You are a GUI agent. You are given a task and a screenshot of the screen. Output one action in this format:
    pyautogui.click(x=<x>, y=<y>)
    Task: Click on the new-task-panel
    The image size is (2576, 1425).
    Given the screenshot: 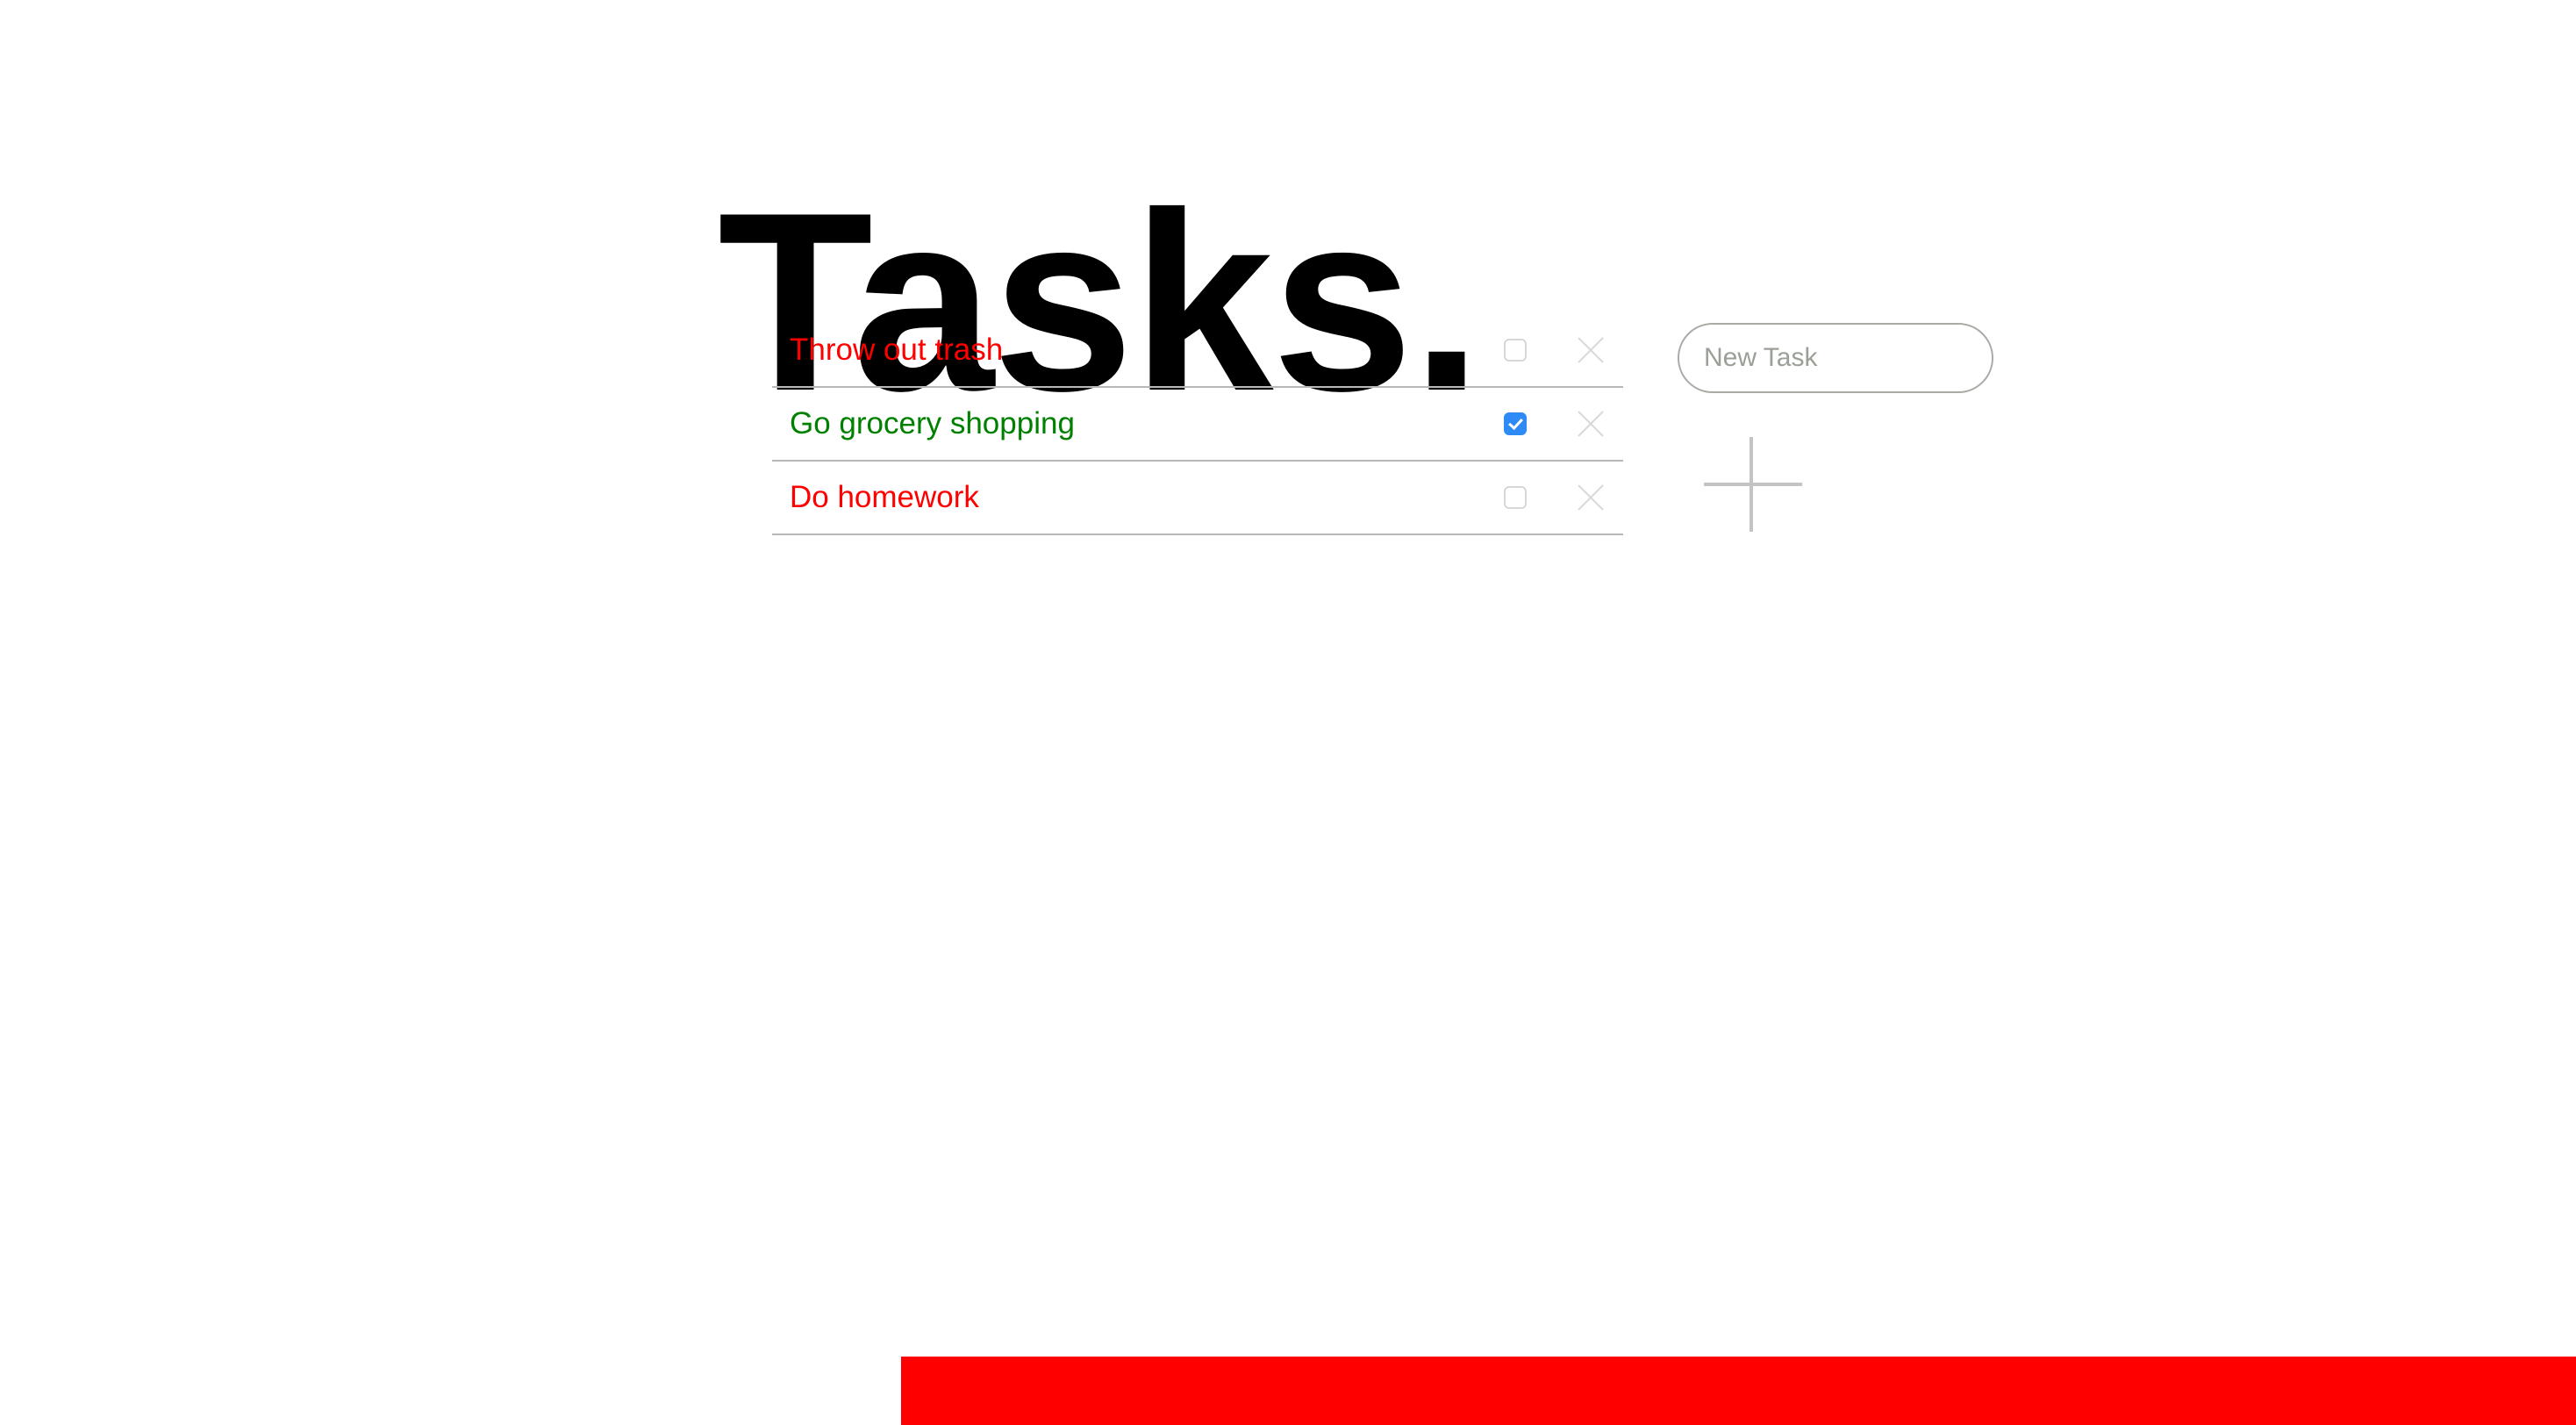 What is the action you would take?
    pyautogui.click(x=1835, y=427)
    